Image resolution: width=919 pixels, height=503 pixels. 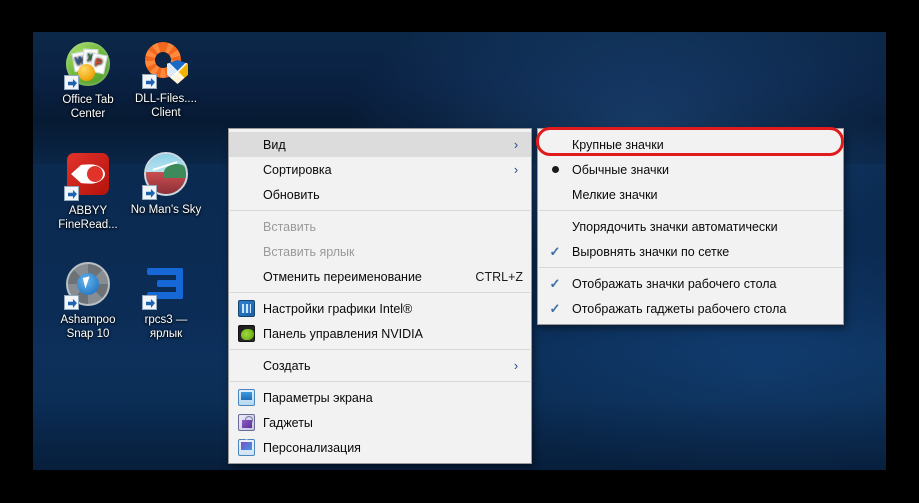 I want to click on gadgets-icon, so click(x=246, y=422).